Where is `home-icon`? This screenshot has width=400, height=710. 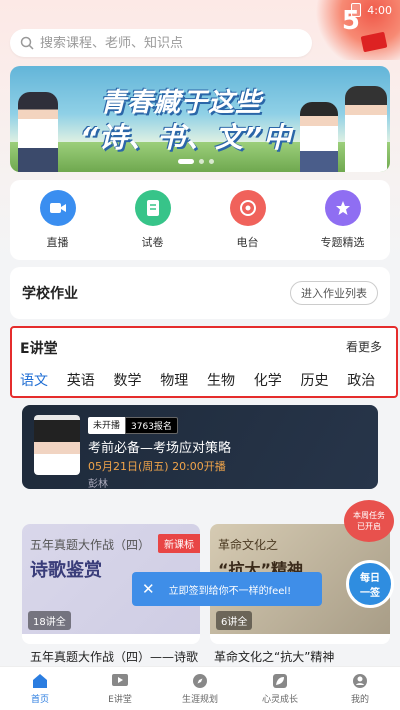 home-icon is located at coordinates (40, 680).